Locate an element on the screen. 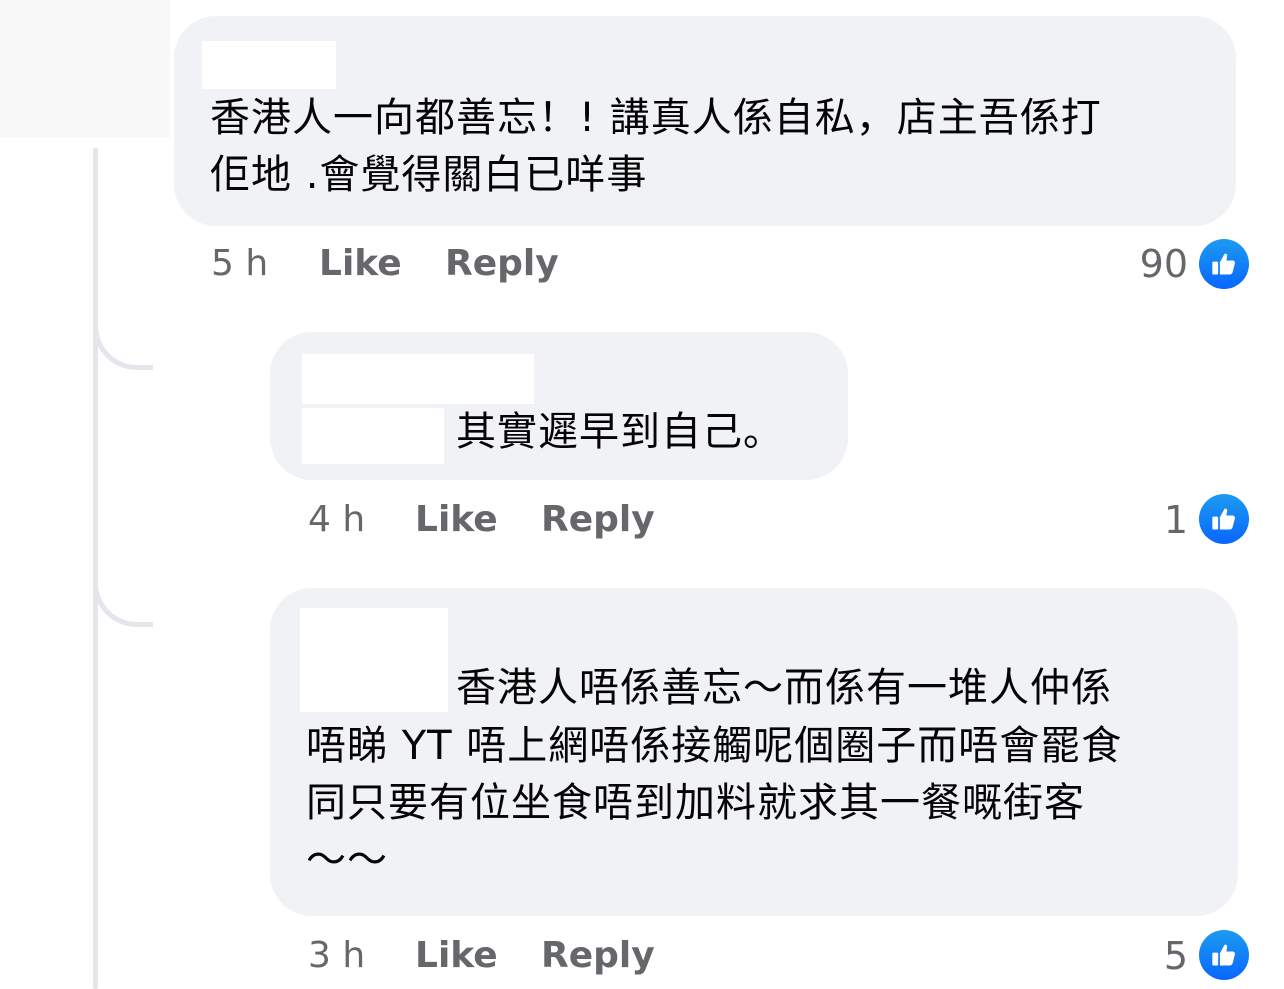 This screenshot has height=989, width=1284. comment-timestamp: 5 h is located at coordinates (239, 264).